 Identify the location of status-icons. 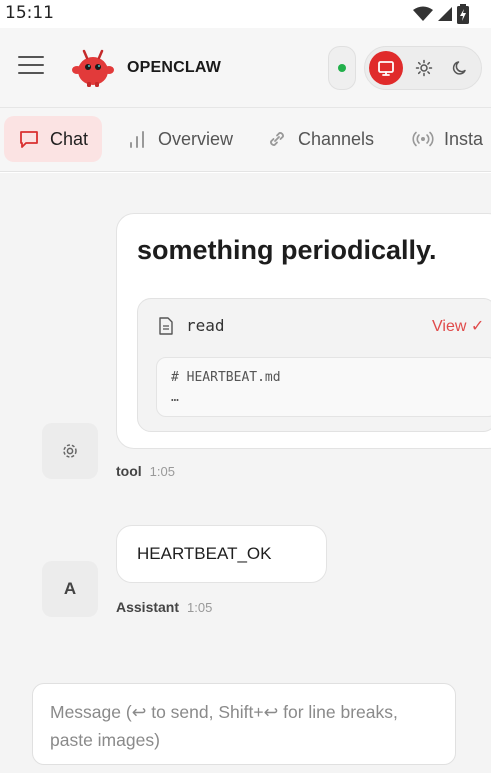
(441, 14).